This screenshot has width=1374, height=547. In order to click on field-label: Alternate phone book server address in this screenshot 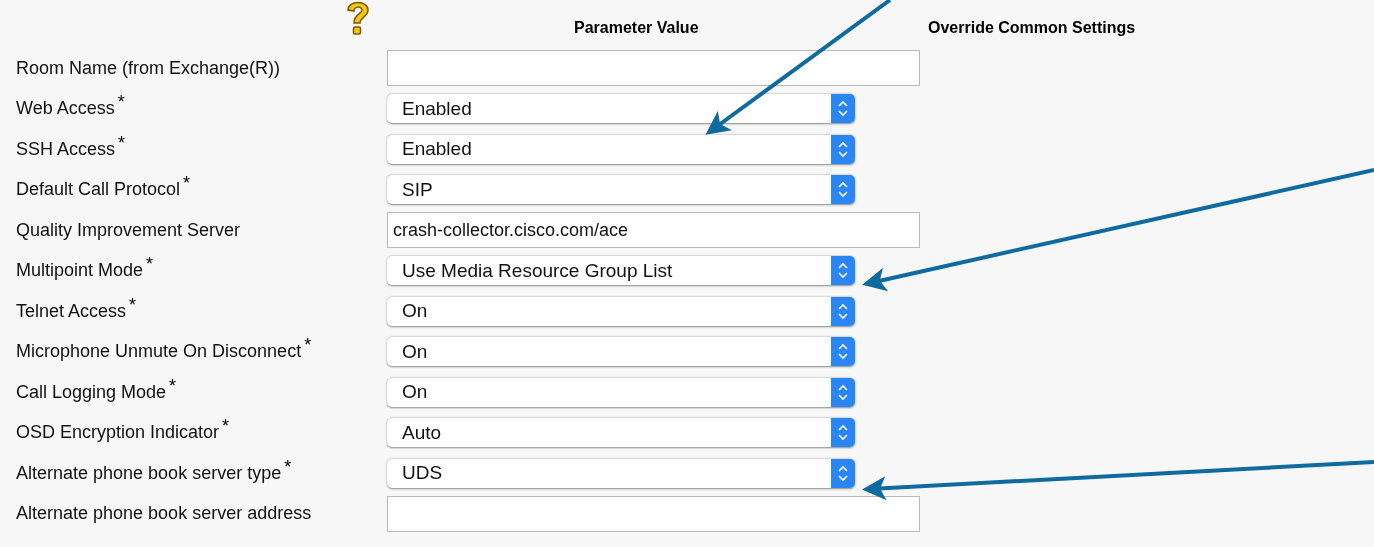, I will do `click(164, 514)`.